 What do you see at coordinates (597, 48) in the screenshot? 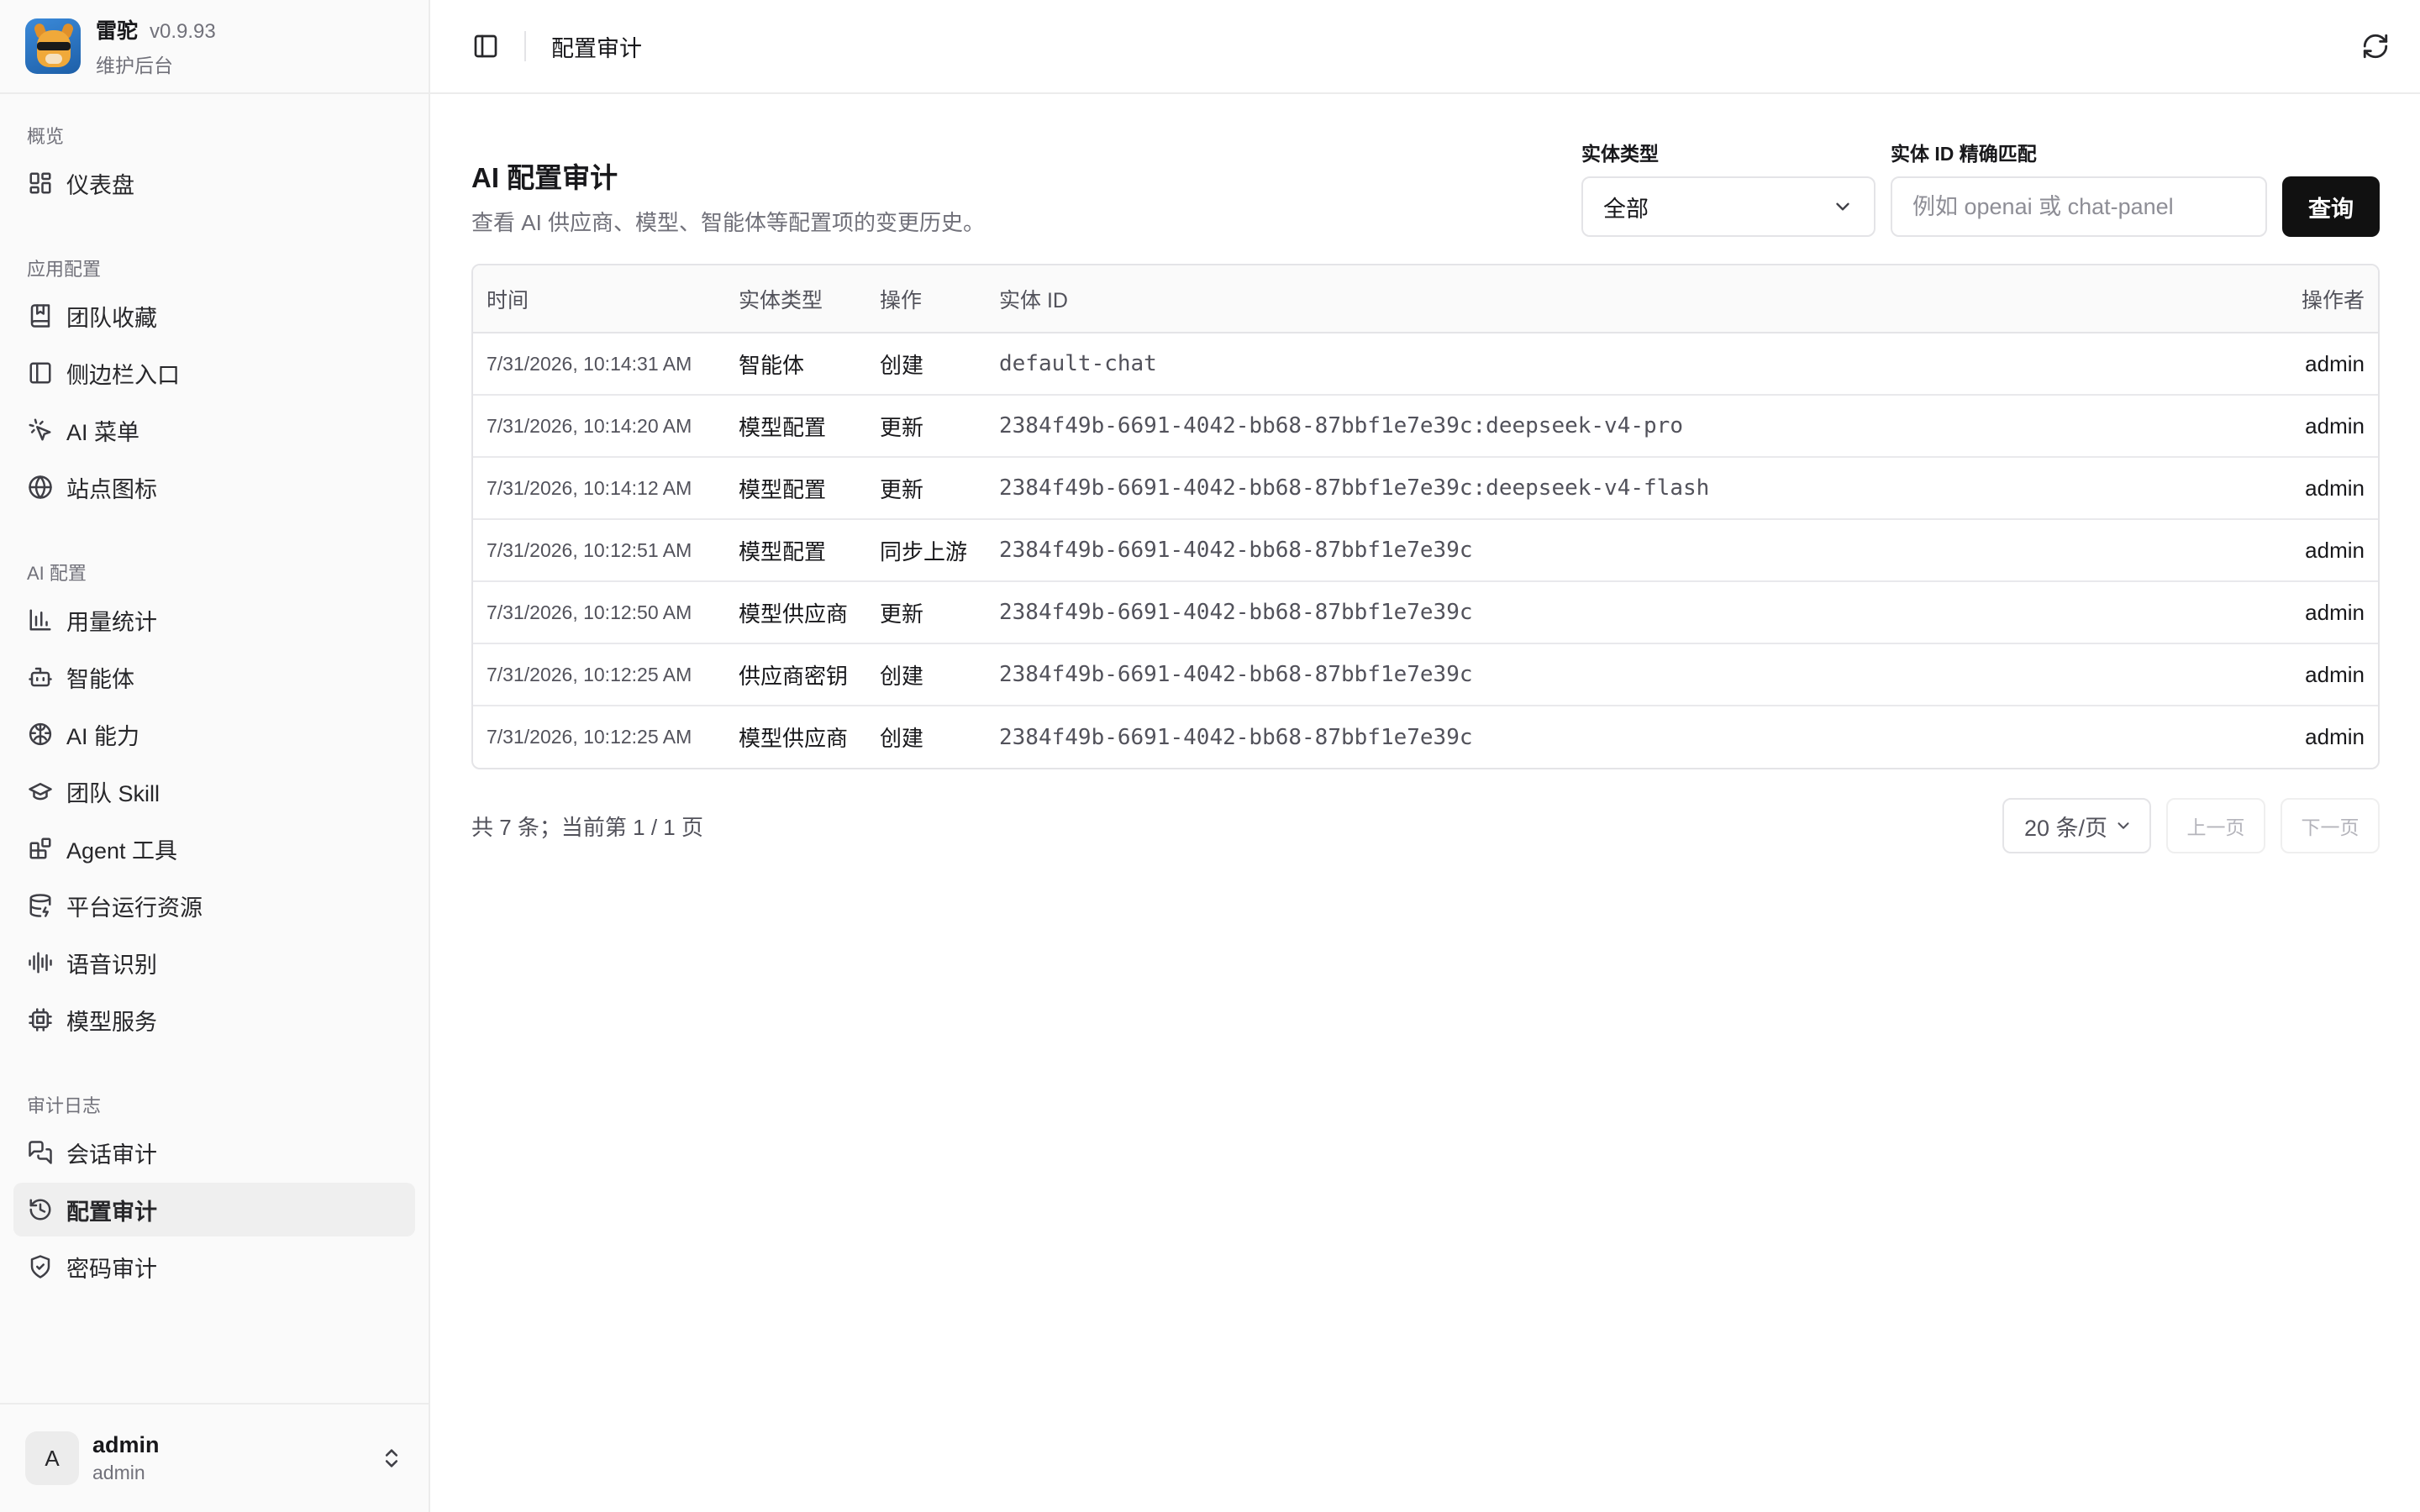
I see `breadcrumb: 配置审计` at bounding box center [597, 48].